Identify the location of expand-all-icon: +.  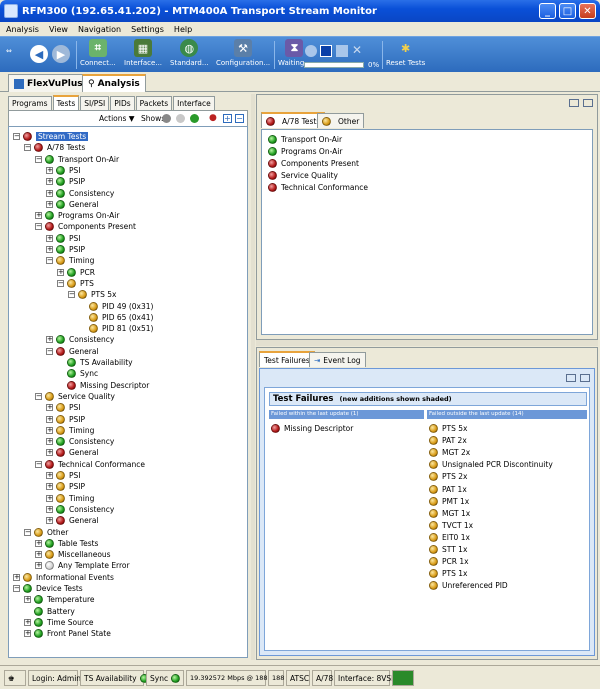
(227, 118).